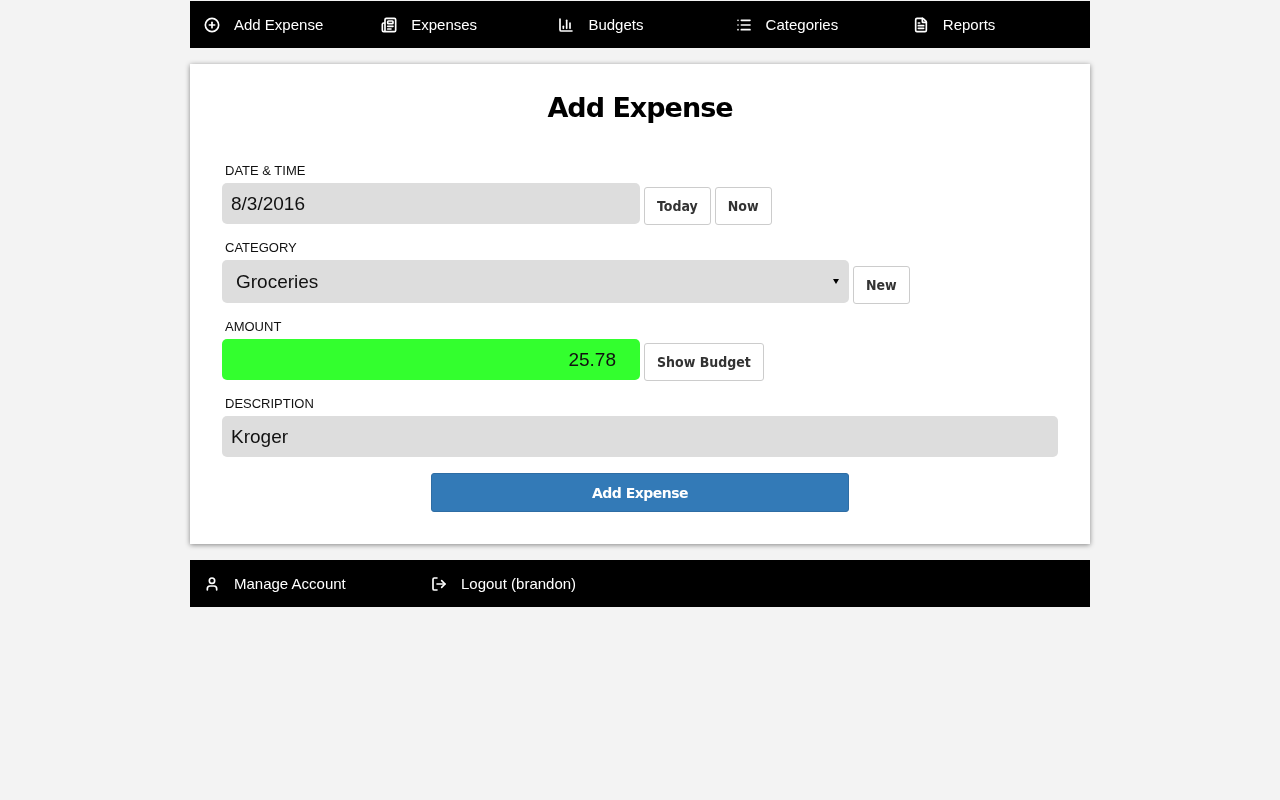 The height and width of the screenshot is (800, 1280). What do you see at coordinates (212, 24) in the screenshot?
I see `plus-circle-icon` at bounding box center [212, 24].